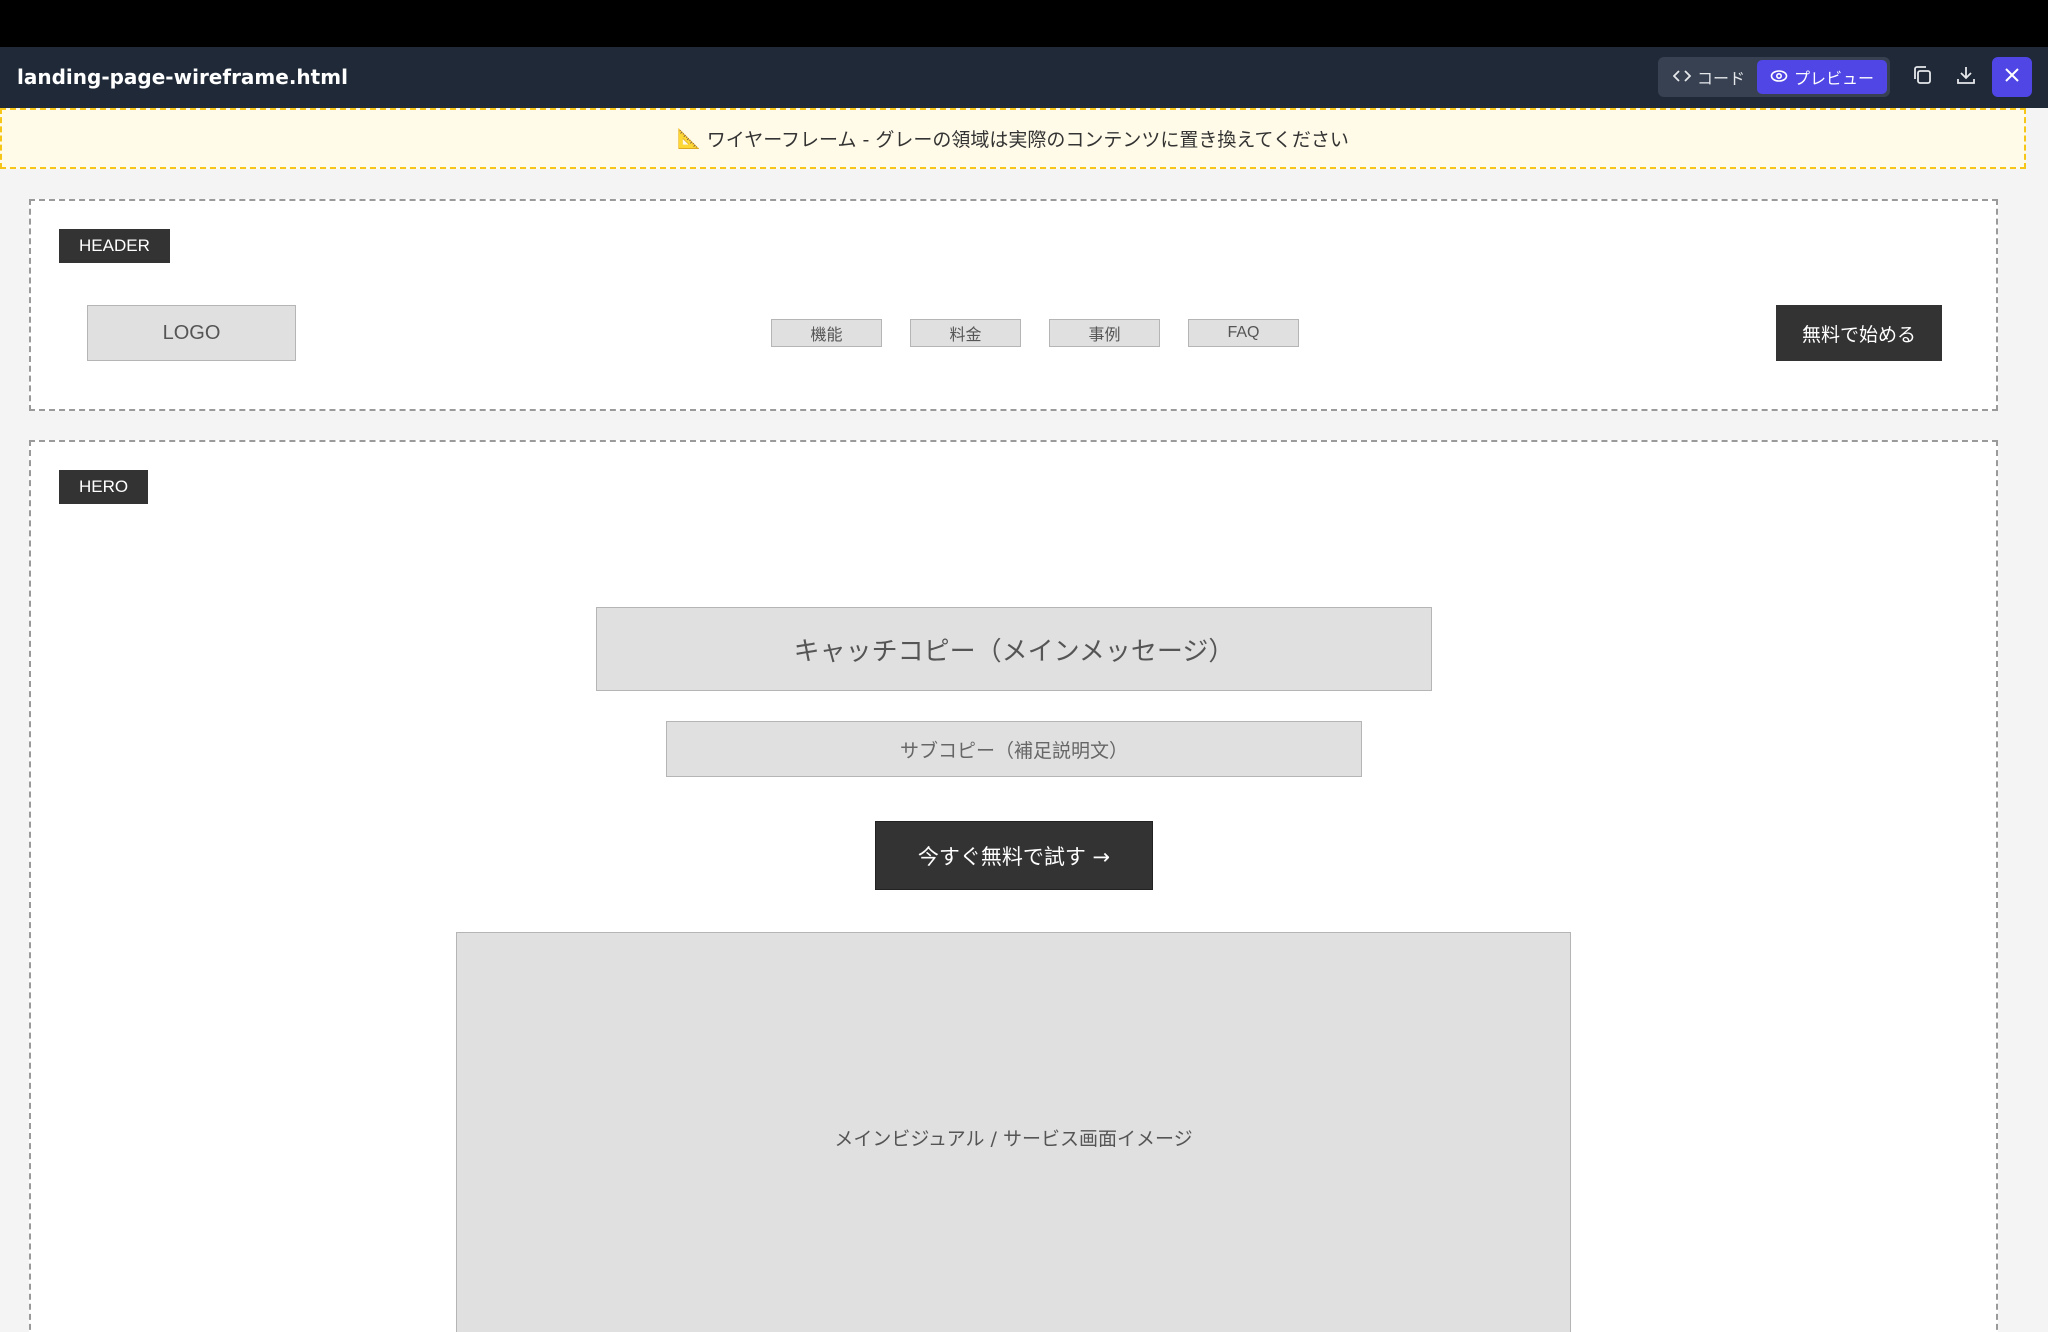 This screenshot has width=2048, height=1332. I want to click on header-section-tag: HEADER, so click(114, 246).